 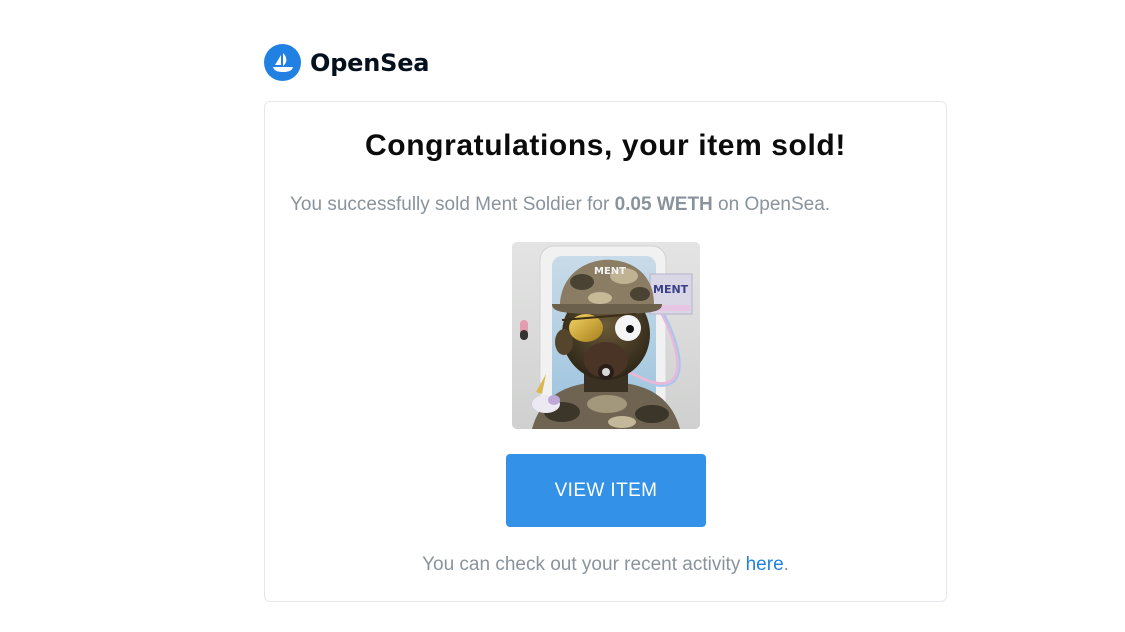 I want to click on activity-note-suffix: ., so click(x=786, y=564).